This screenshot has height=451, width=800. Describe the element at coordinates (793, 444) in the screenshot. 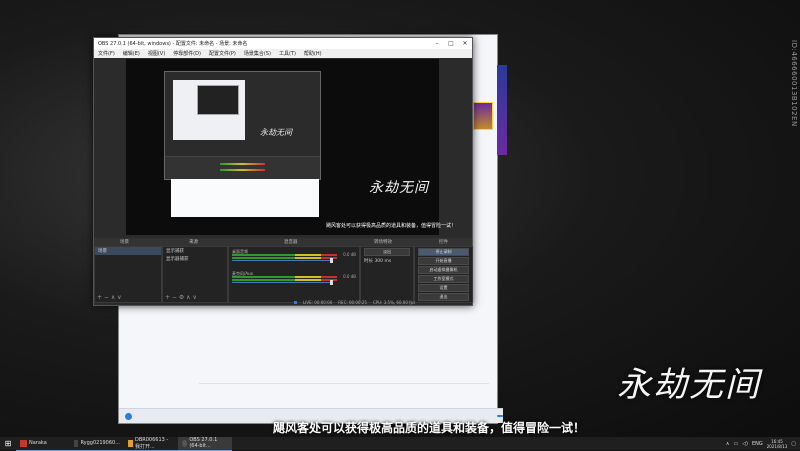

I see `notification-icon: ▢` at that location.